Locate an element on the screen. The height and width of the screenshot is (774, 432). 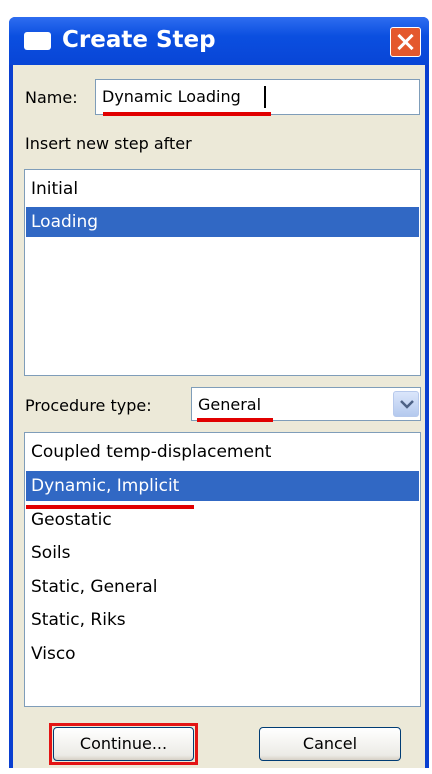
list-item-static-riks: Static, Riks is located at coordinates (222, 620).